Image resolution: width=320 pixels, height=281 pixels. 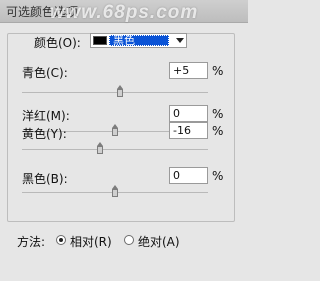 What do you see at coordinates (45, 73) in the screenshot?
I see `cyan-label: 青色(C):` at bounding box center [45, 73].